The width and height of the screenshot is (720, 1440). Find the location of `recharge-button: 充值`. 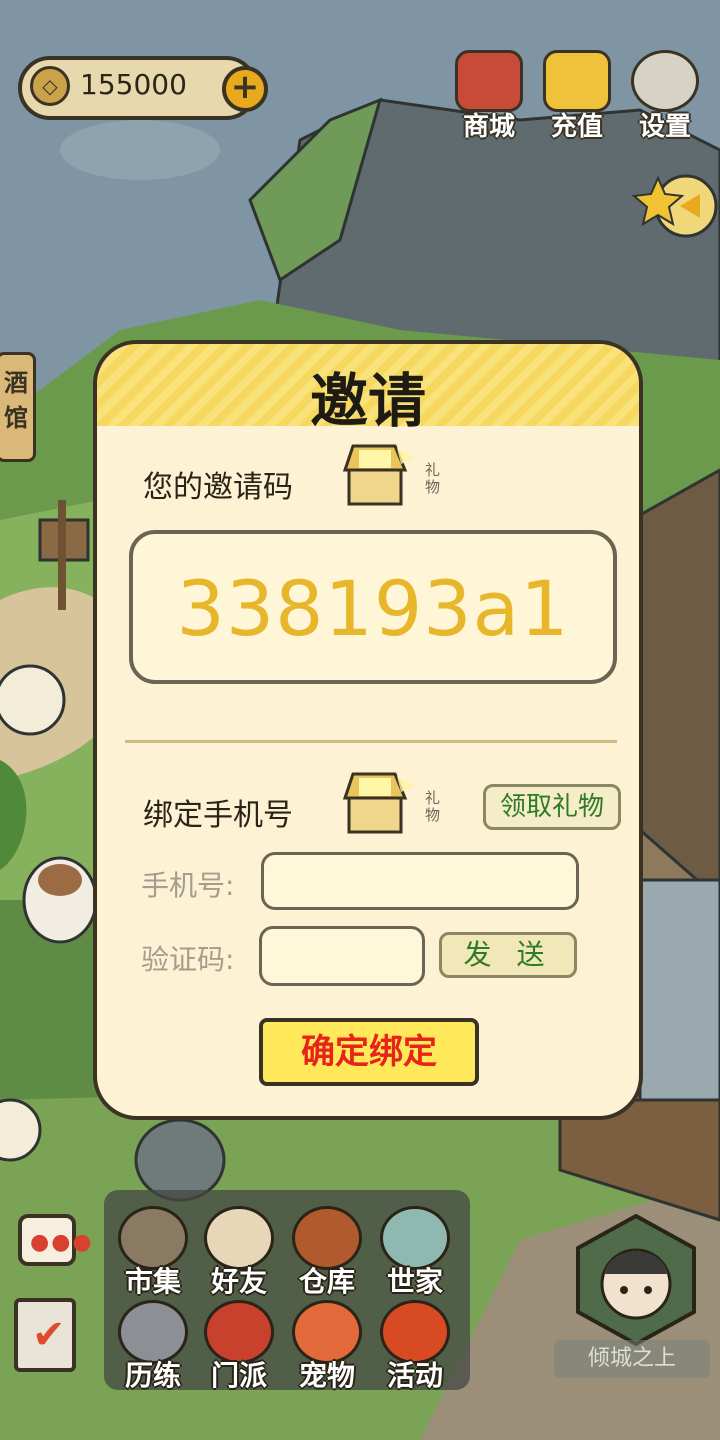

recharge-button: 充值 is located at coordinates (577, 96).